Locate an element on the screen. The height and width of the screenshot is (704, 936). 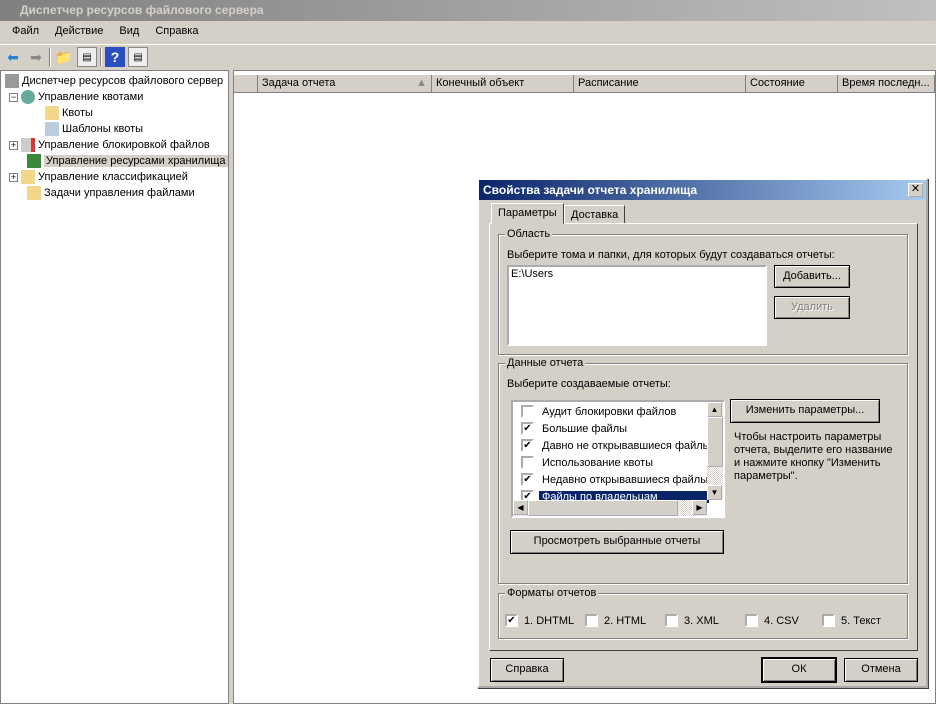
scroll-up-button: ▲ is located at coordinates (714, 409).